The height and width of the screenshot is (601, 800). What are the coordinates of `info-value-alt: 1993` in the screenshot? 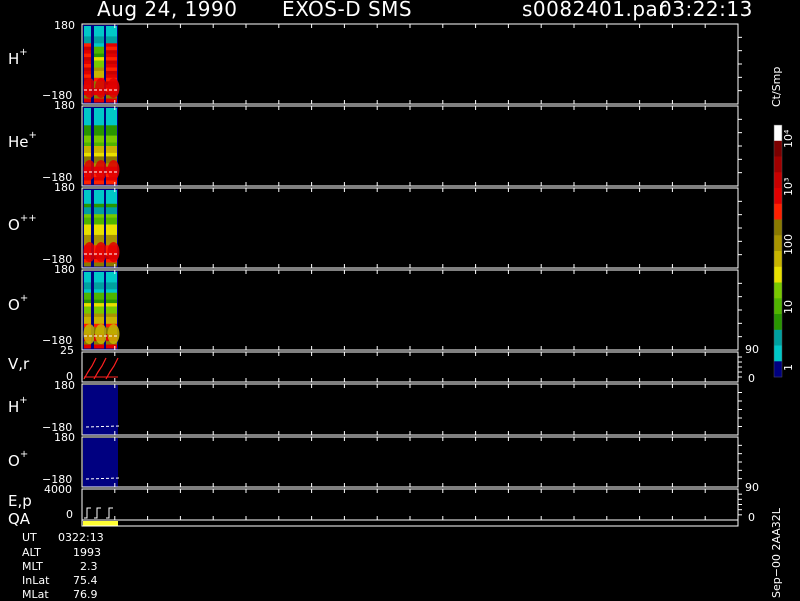 It's located at (87, 552).